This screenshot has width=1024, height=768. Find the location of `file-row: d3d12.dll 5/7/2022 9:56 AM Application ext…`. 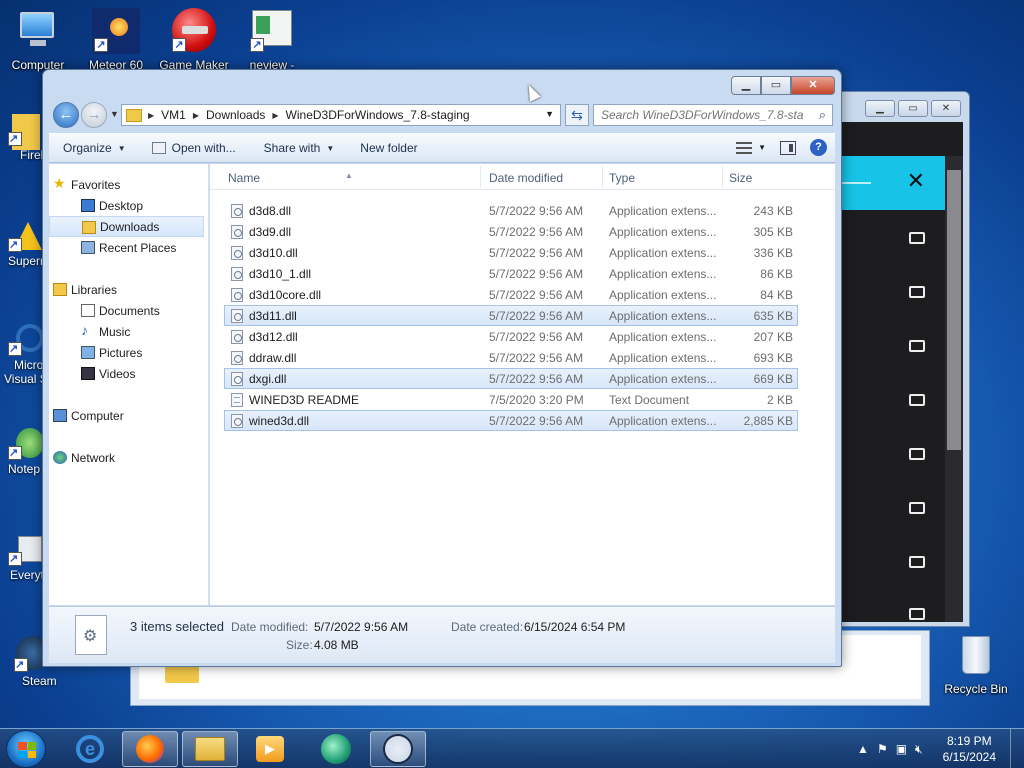

file-row: d3d12.dll 5/7/2022 9:56 AM Application ext… is located at coordinates (511, 336).